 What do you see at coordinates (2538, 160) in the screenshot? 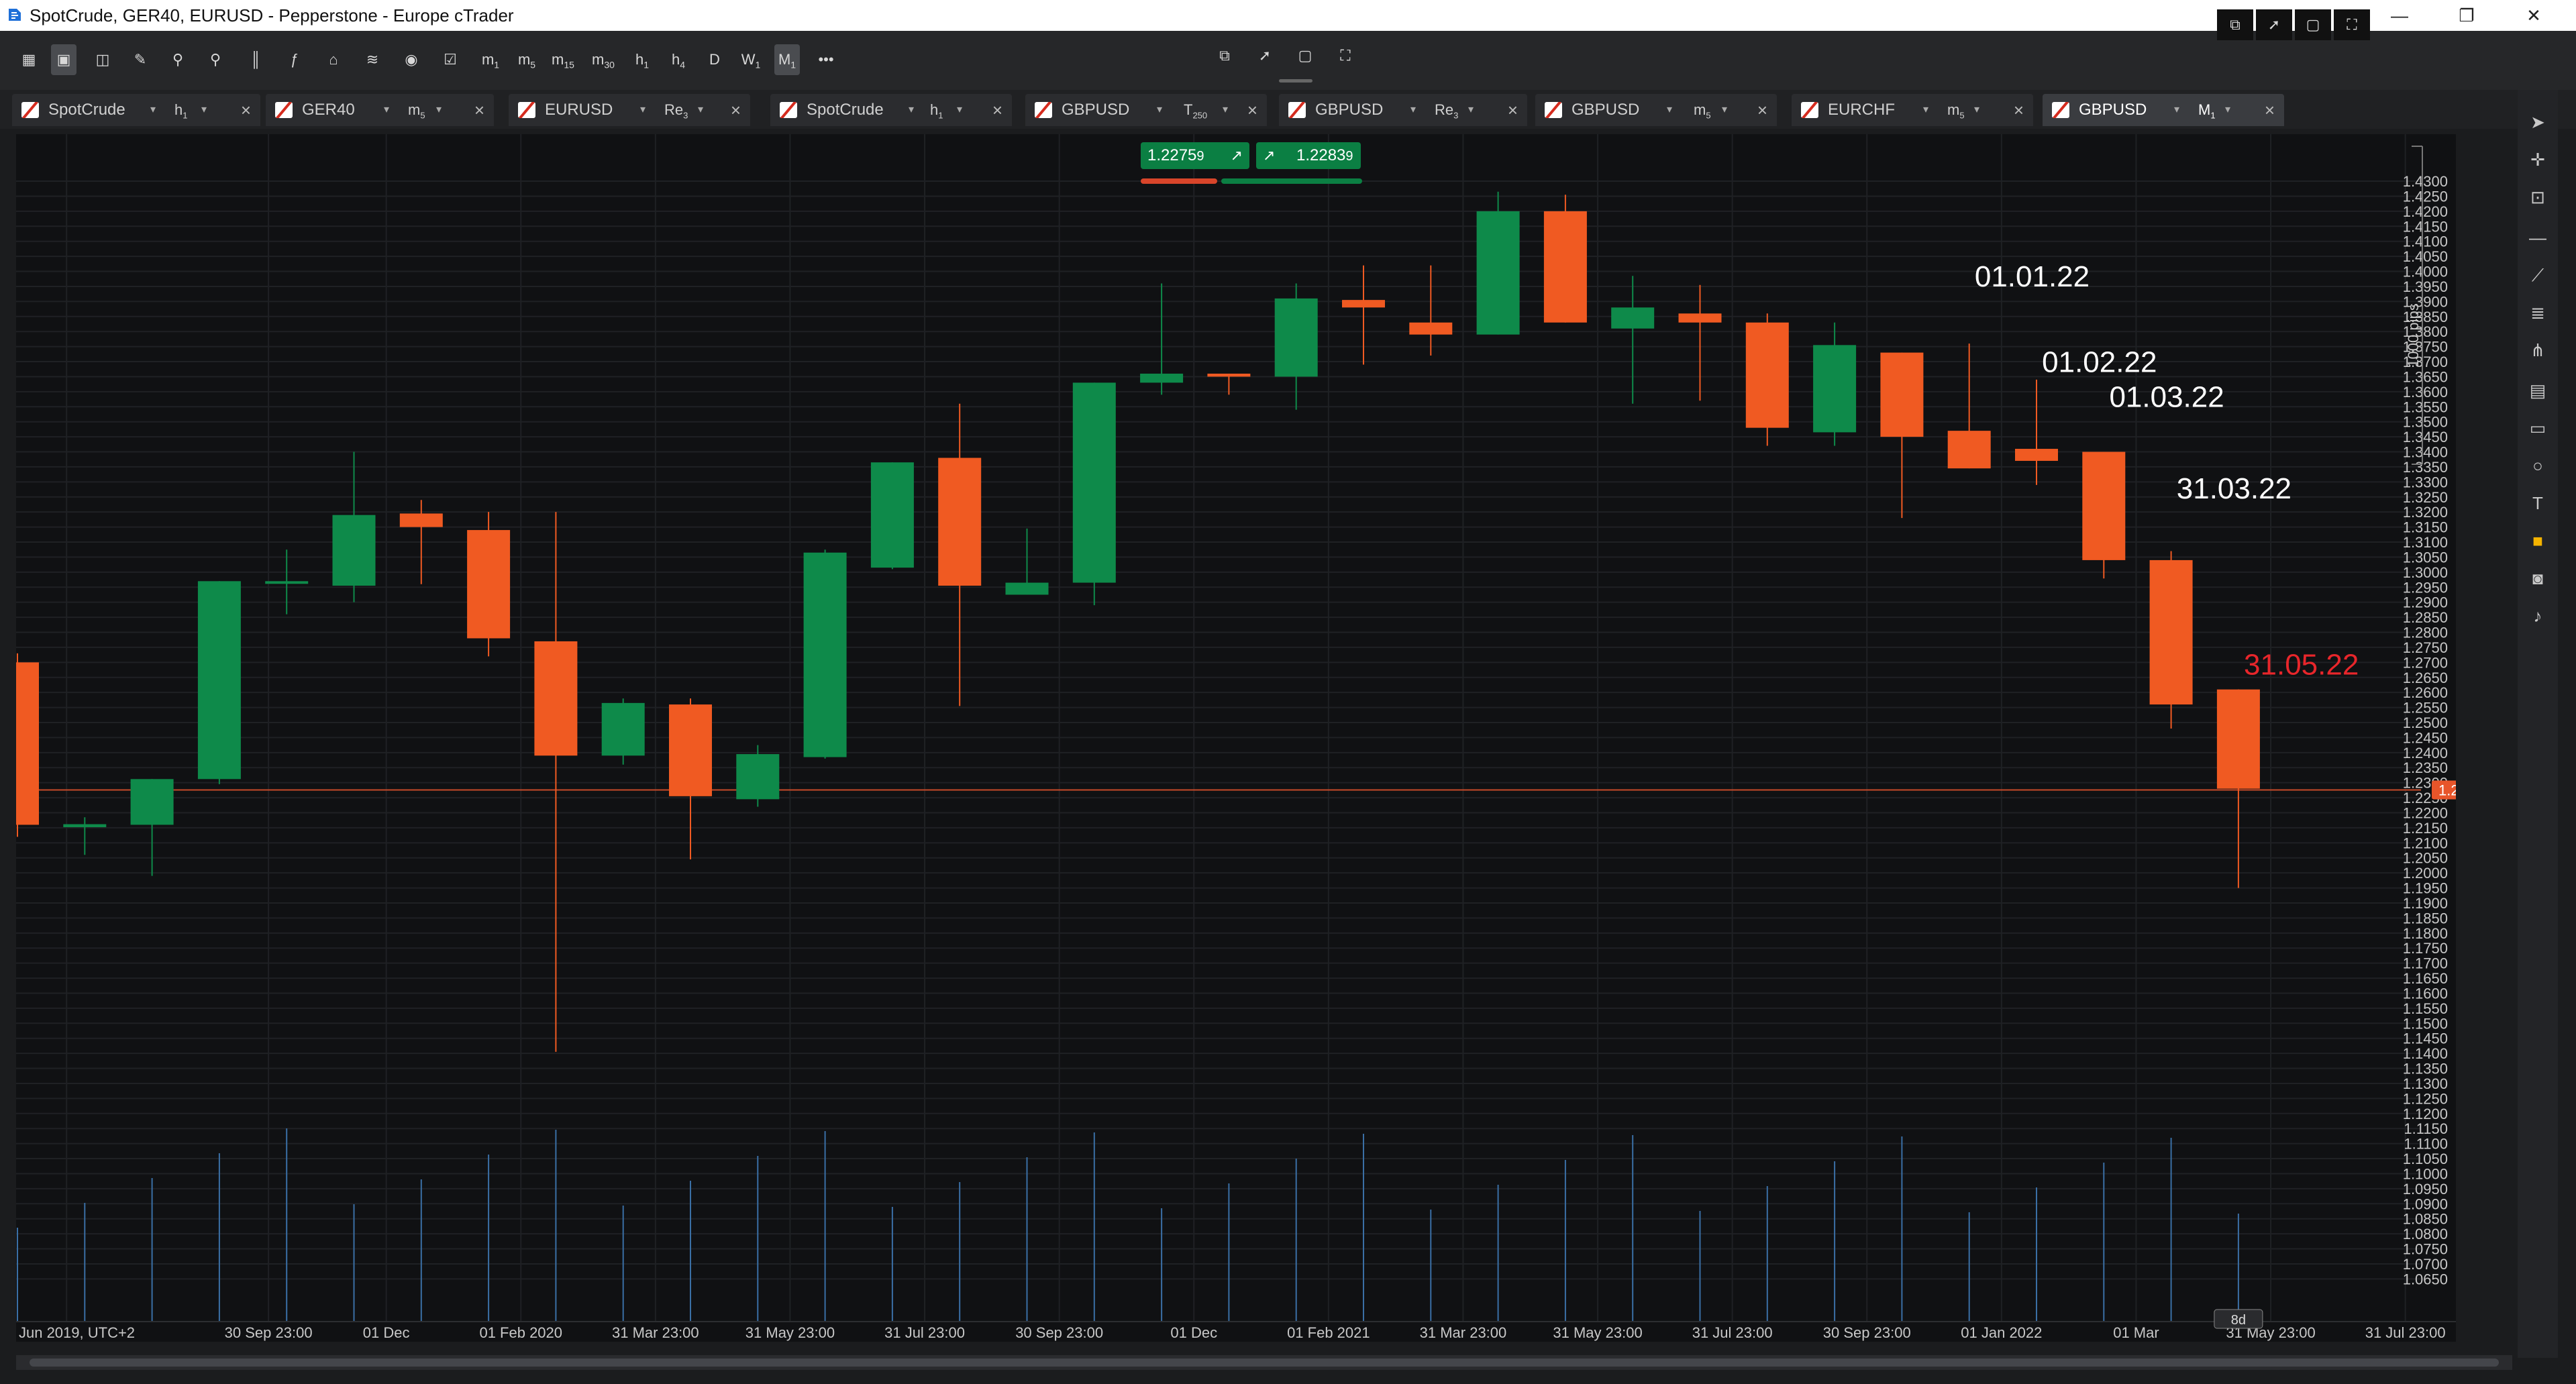
I see `crosshair-icon: ✛` at bounding box center [2538, 160].